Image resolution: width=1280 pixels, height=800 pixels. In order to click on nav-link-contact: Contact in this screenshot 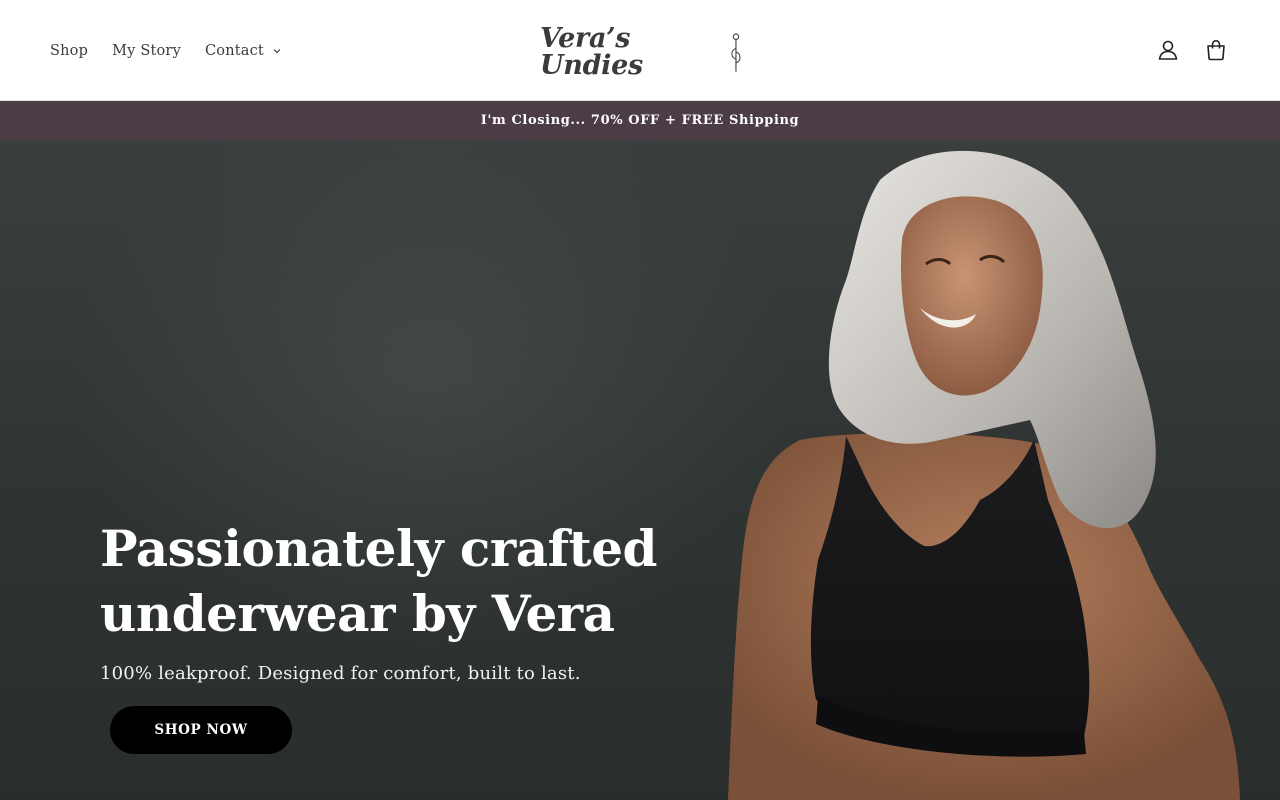, I will do `click(243, 51)`.